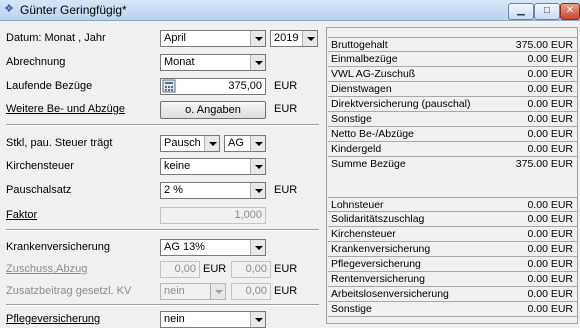  I want to click on summary-row: Bruttogehalt 375.00 EUR, so click(452, 44).